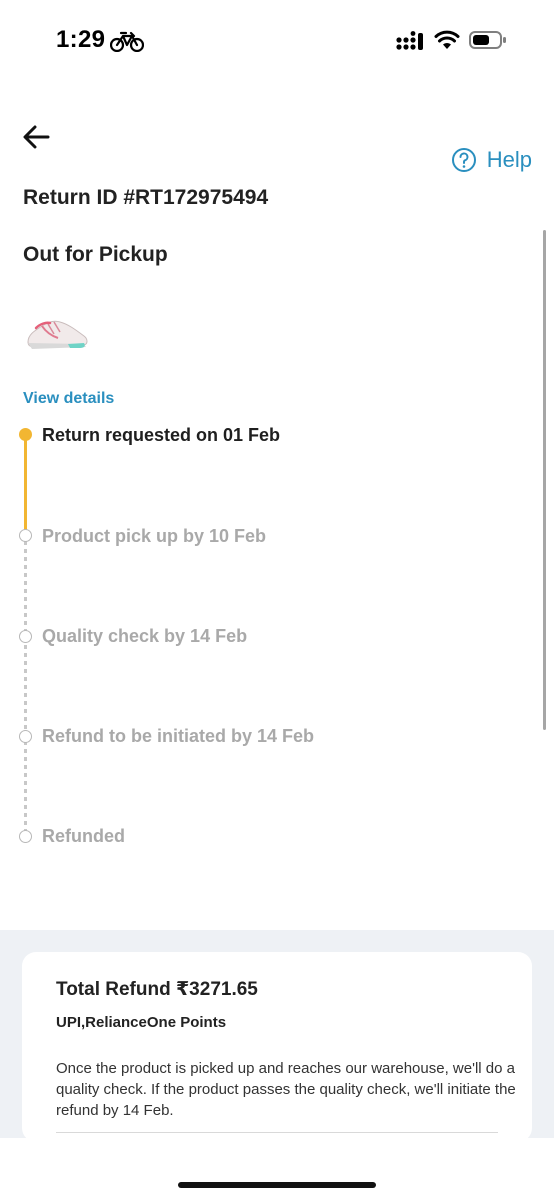  I want to click on timeline-step-return-requested: Return requested on 01 Feb, so click(161, 435).